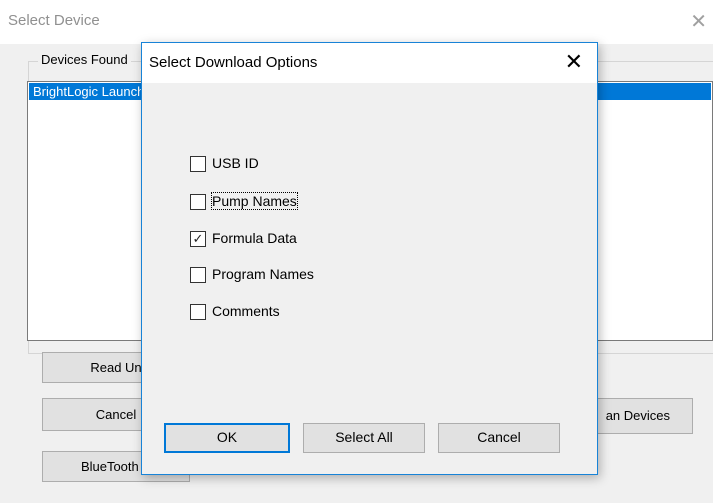 The image size is (713, 503). I want to click on checkbox: ✓, so click(198, 239).